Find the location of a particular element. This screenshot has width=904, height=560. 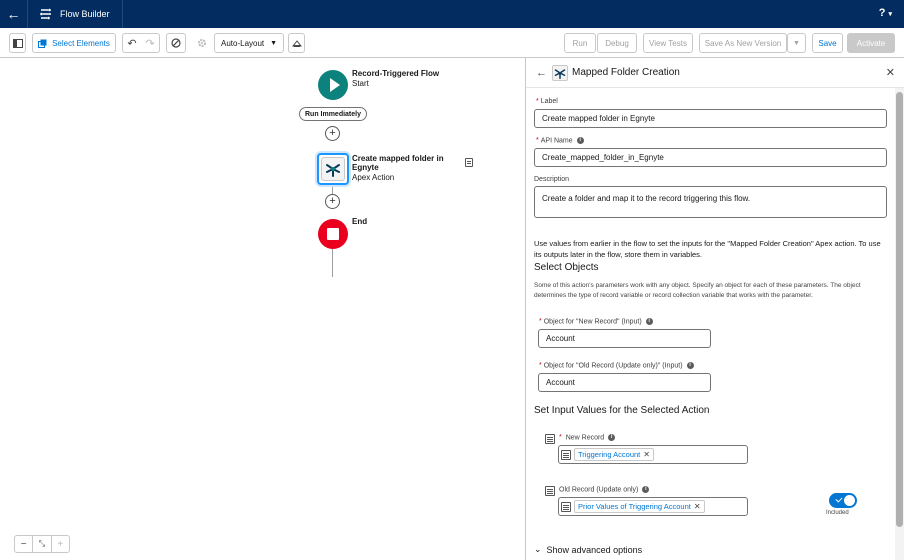

description-icon is located at coordinates (469, 162).